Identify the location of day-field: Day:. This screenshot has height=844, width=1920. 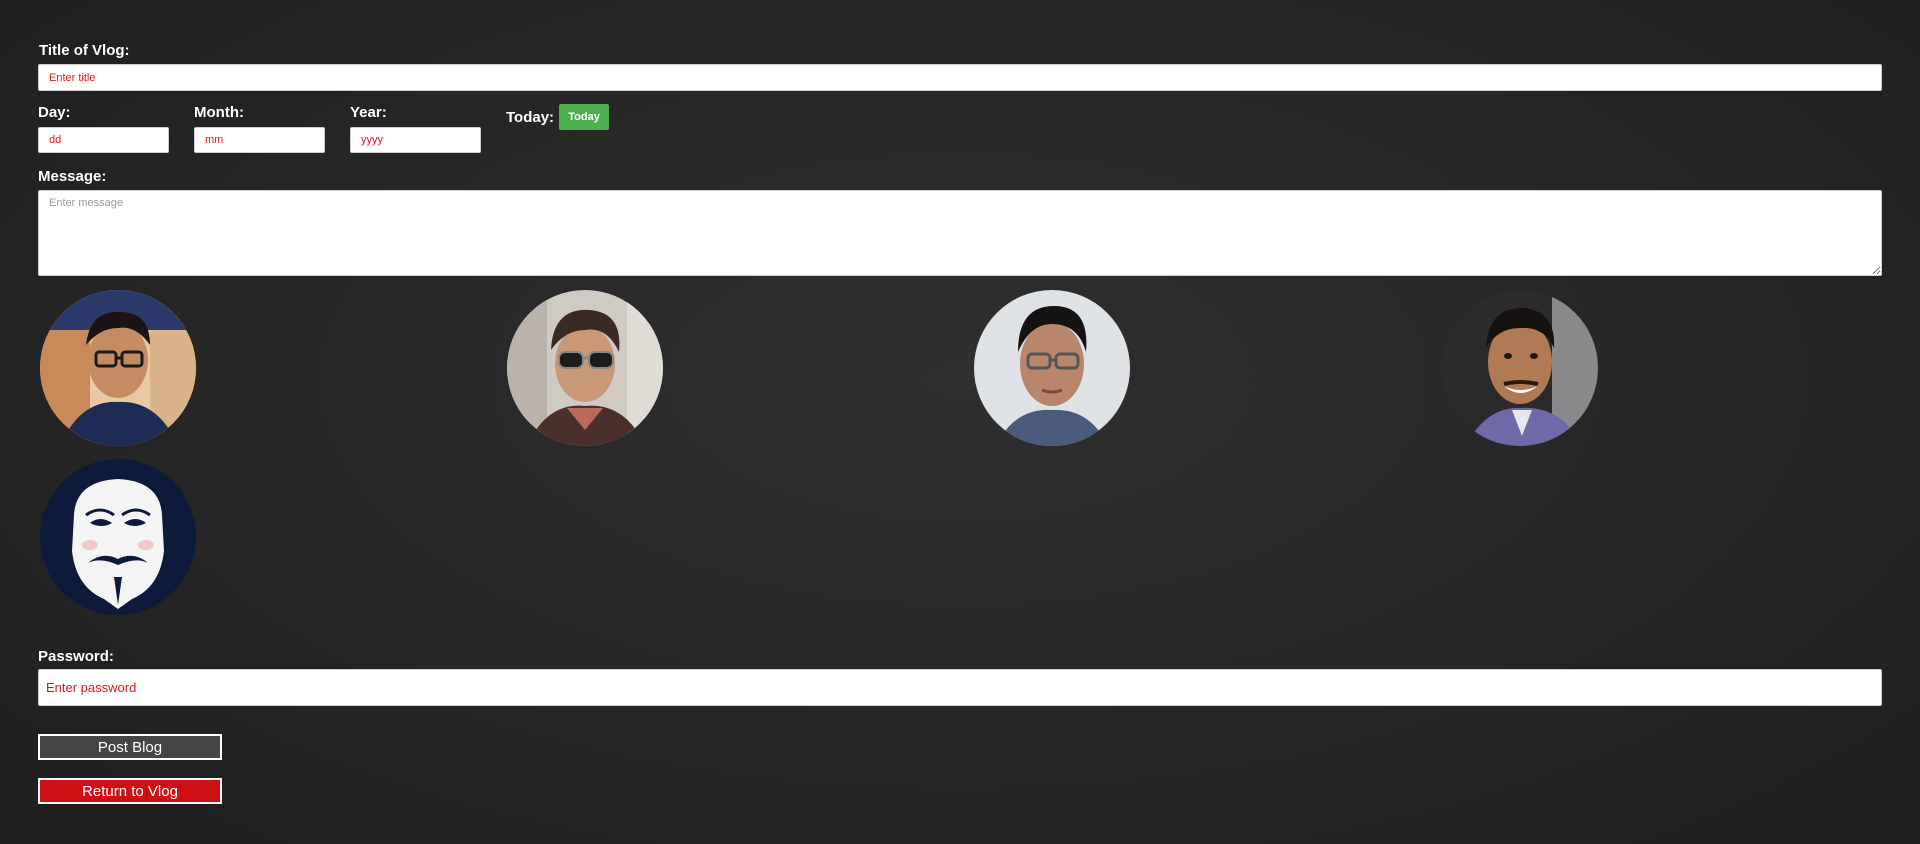
(103, 128).